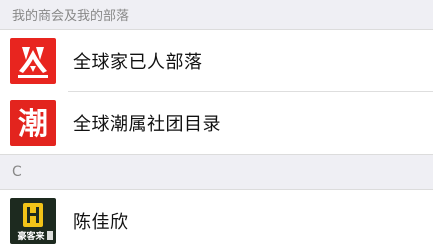  I want to click on index-header-c: C, so click(216, 172).